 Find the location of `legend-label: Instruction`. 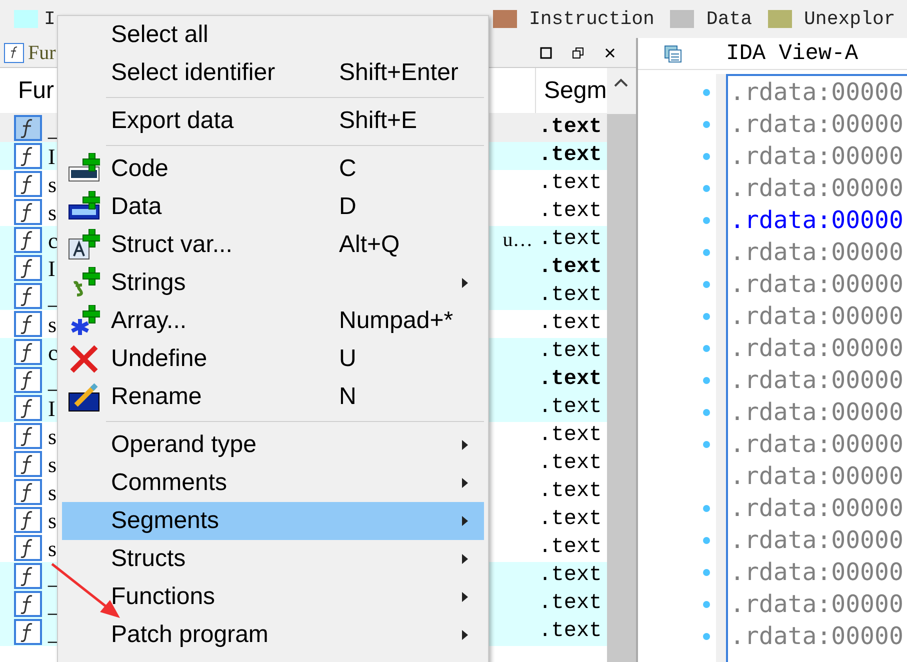

legend-label: Instruction is located at coordinates (591, 19).